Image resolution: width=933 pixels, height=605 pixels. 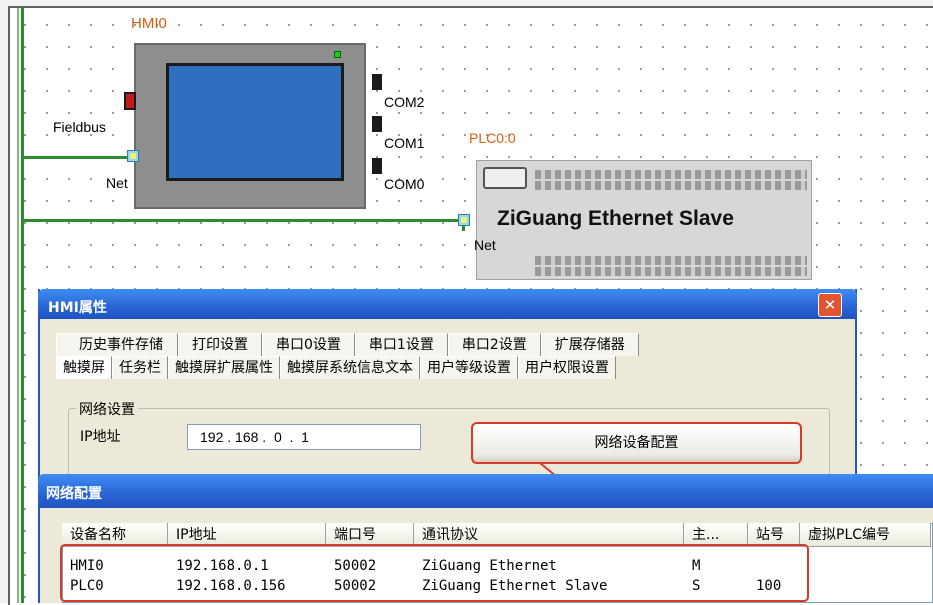 What do you see at coordinates (224, 367) in the screenshot?
I see `tab-touch-ext: 触摸屏扩展属性` at bounding box center [224, 367].